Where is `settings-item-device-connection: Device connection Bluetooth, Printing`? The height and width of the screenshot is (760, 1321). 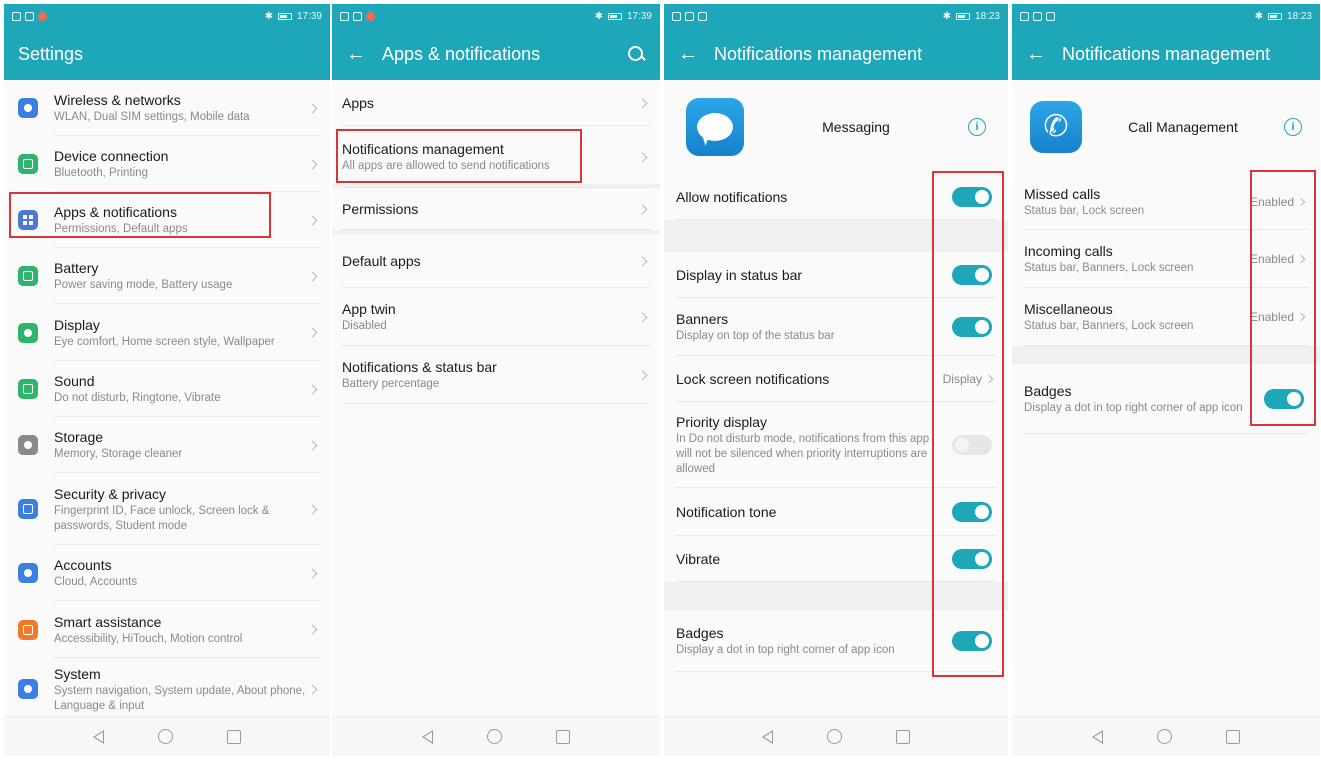
settings-item-device-connection: Device connection Bluetooth, Printing is located at coordinates (167, 164).